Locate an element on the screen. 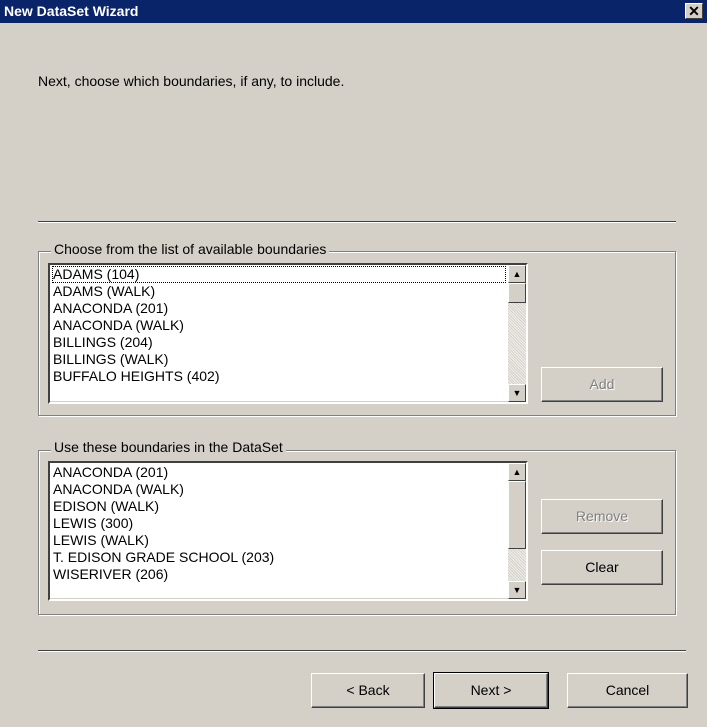  selected-list-scrollbar: ▲ ▼ is located at coordinates (517, 531).